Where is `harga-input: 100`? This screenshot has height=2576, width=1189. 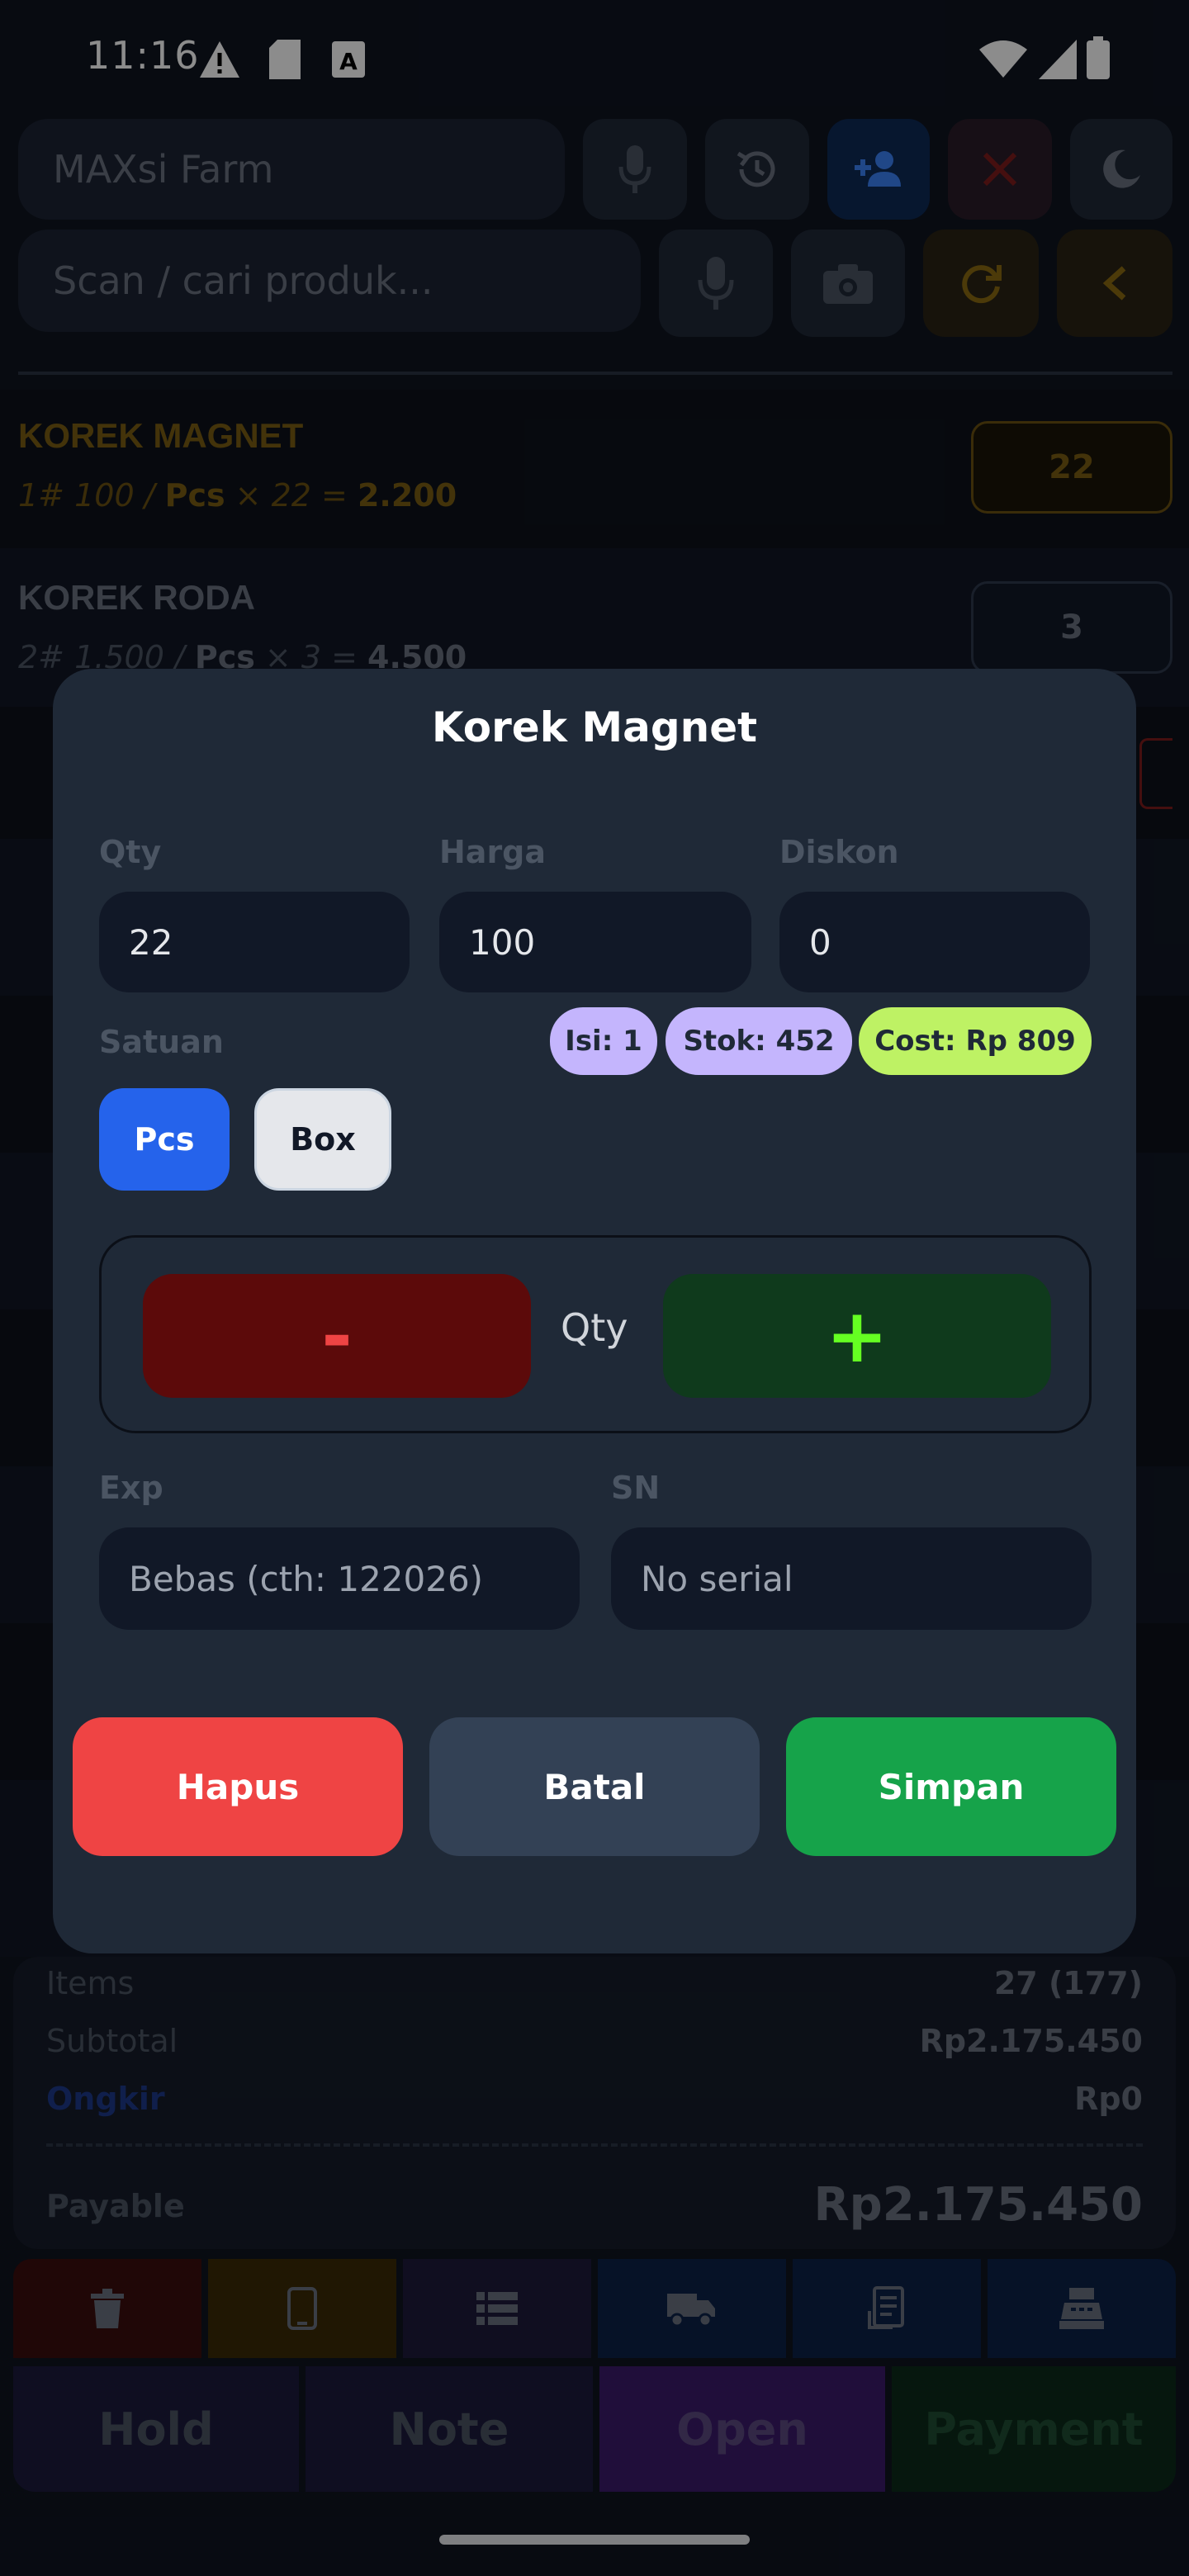
harga-input: 100 is located at coordinates (595, 942).